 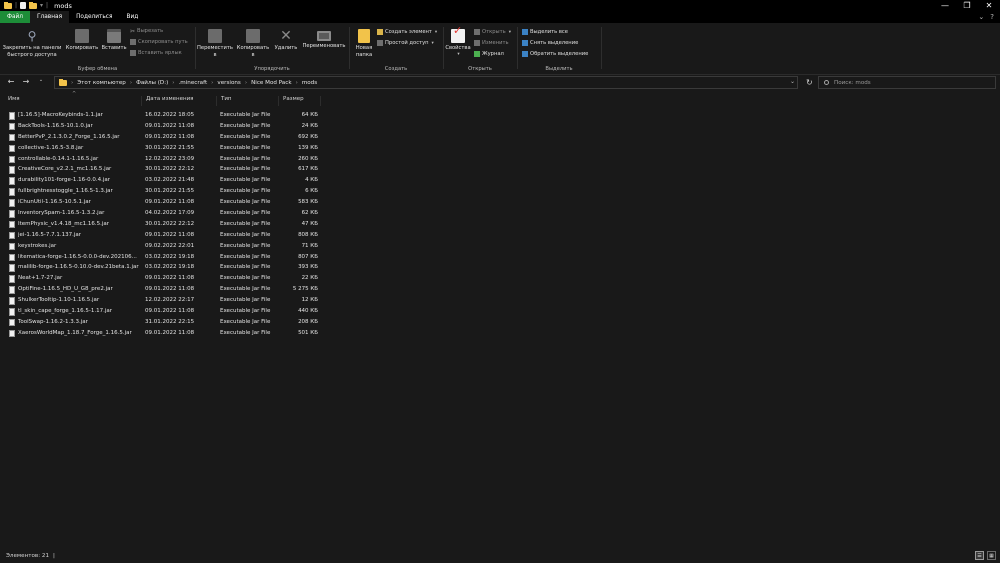 I want to click on history-button: Журнал, so click(x=489, y=54).